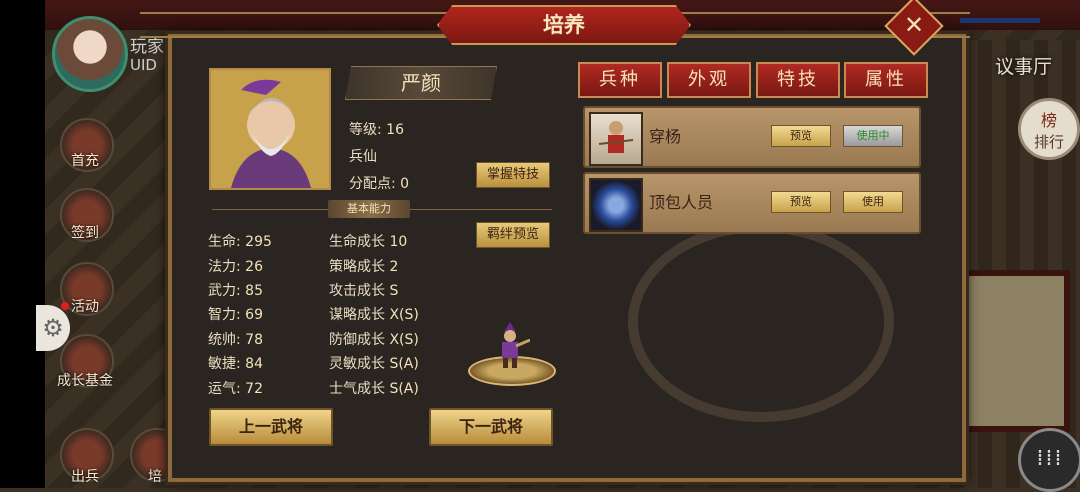 This screenshot has height=492, width=1080. Describe the element at coordinates (224, 364) in the screenshot. I see `stat-label: 敏捷:` at that location.